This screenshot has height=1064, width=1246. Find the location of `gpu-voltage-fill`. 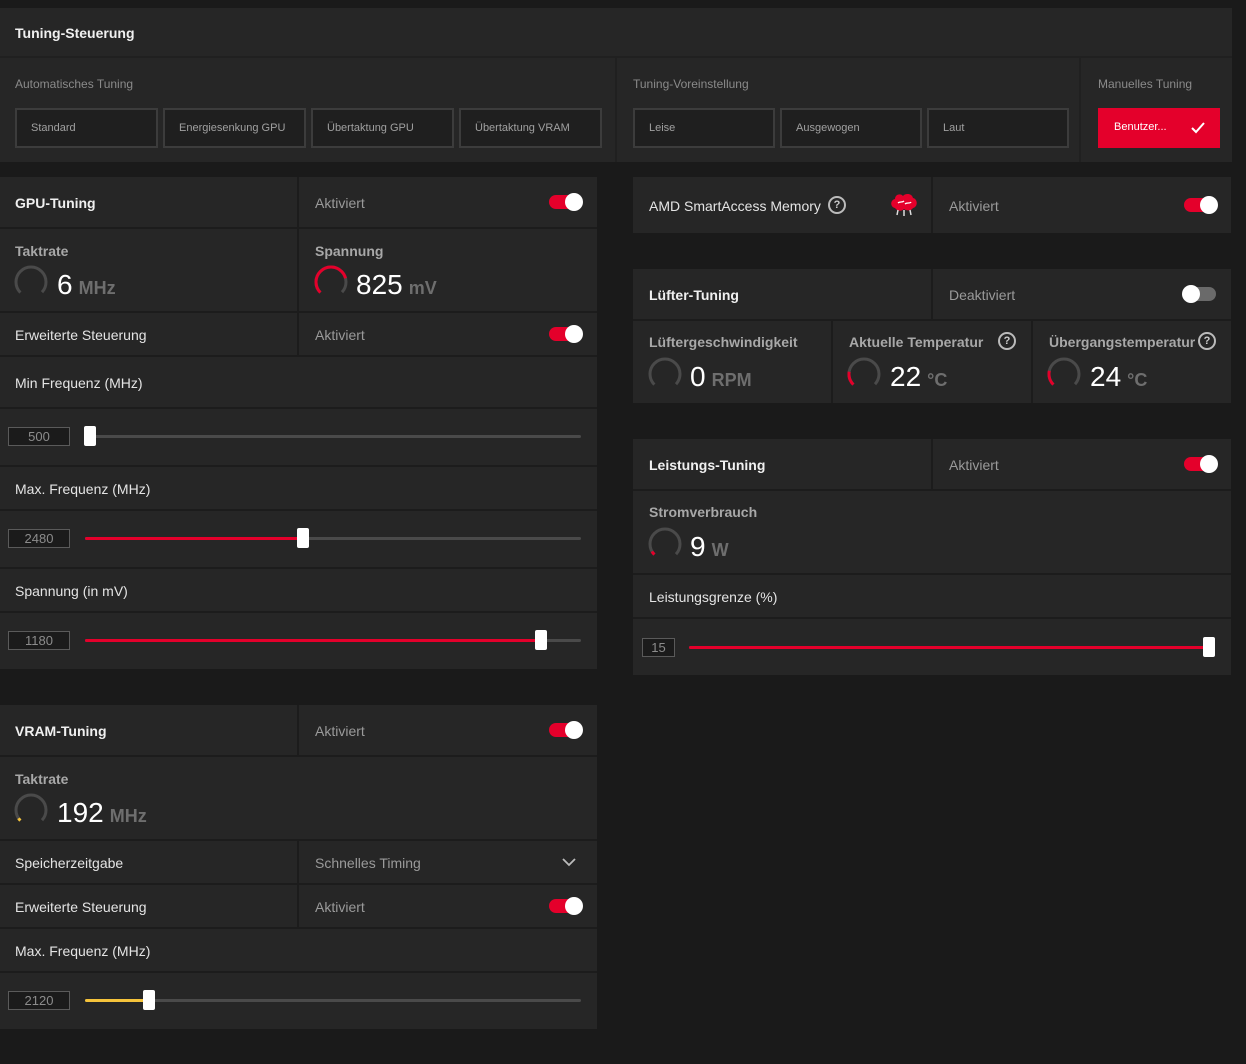

gpu-voltage-fill is located at coordinates (313, 640).